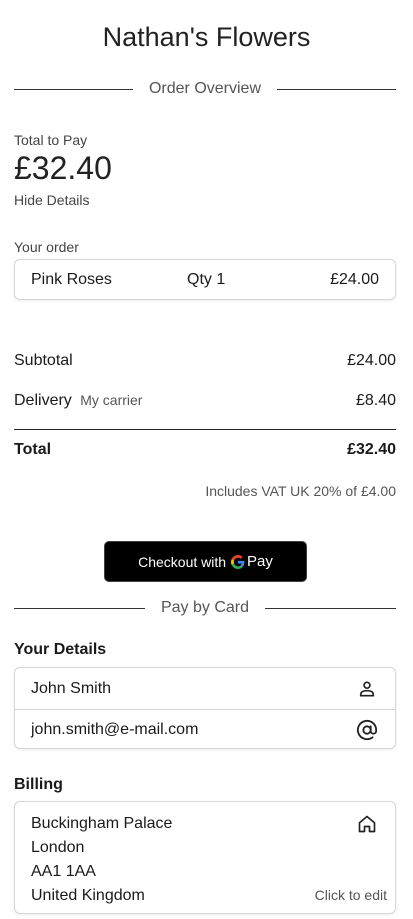  What do you see at coordinates (371, 449) in the screenshot?
I see `total-value: £32.40` at bounding box center [371, 449].